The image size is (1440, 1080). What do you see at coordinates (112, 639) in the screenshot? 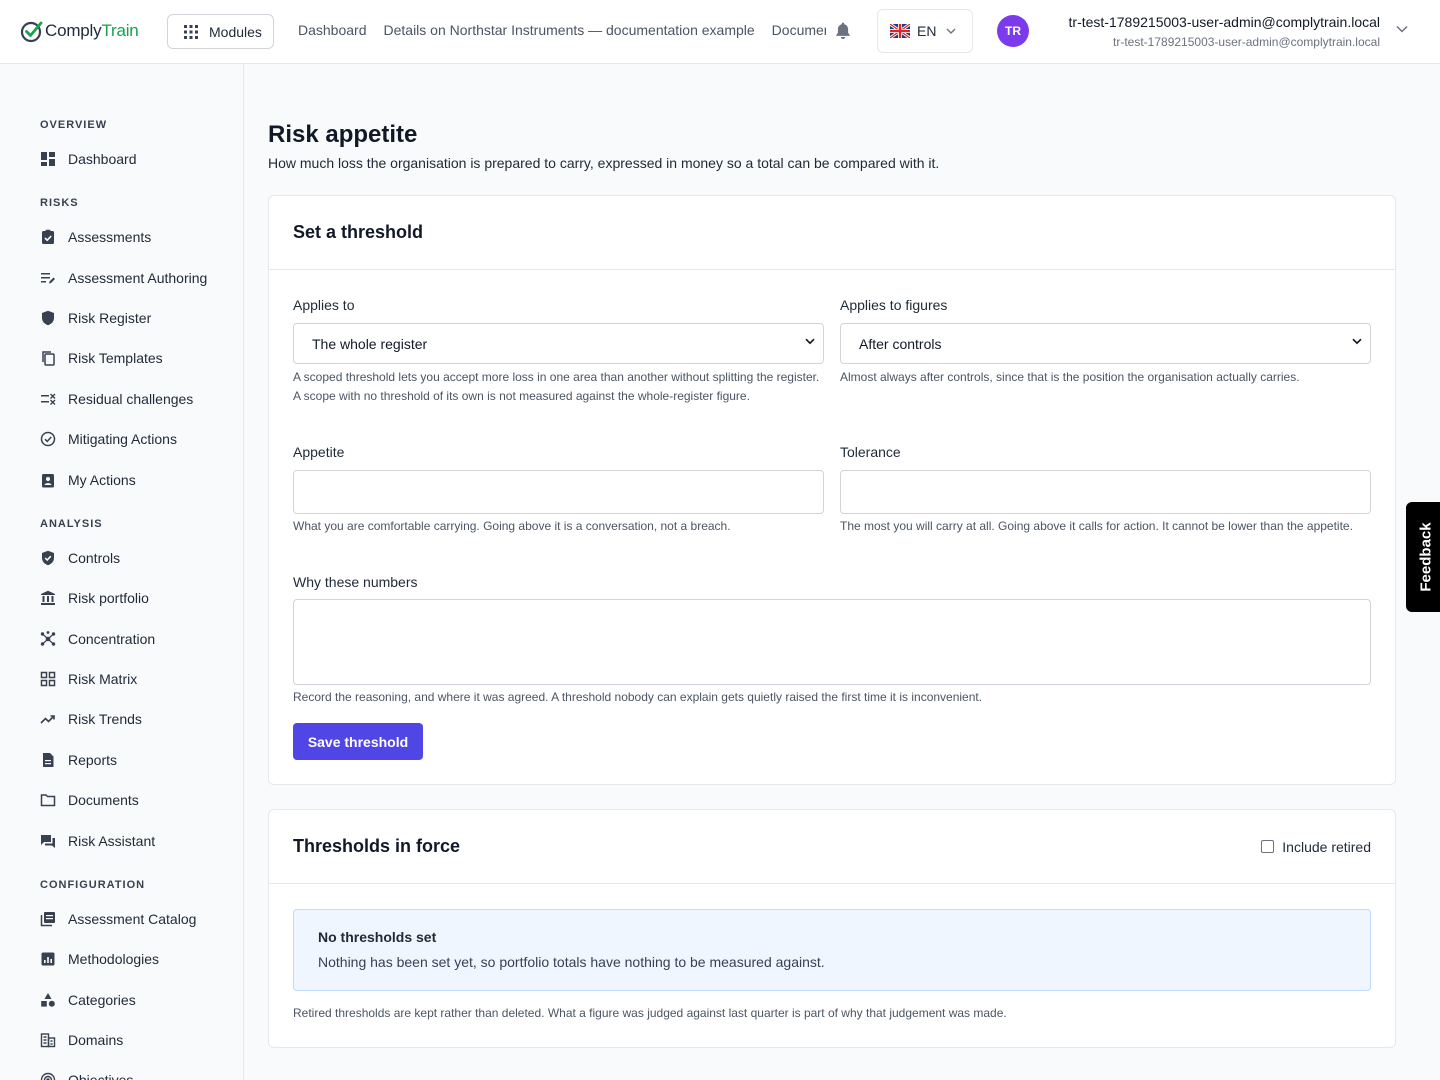
I see `sidebar-item-label: Concentration` at bounding box center [112, 639].